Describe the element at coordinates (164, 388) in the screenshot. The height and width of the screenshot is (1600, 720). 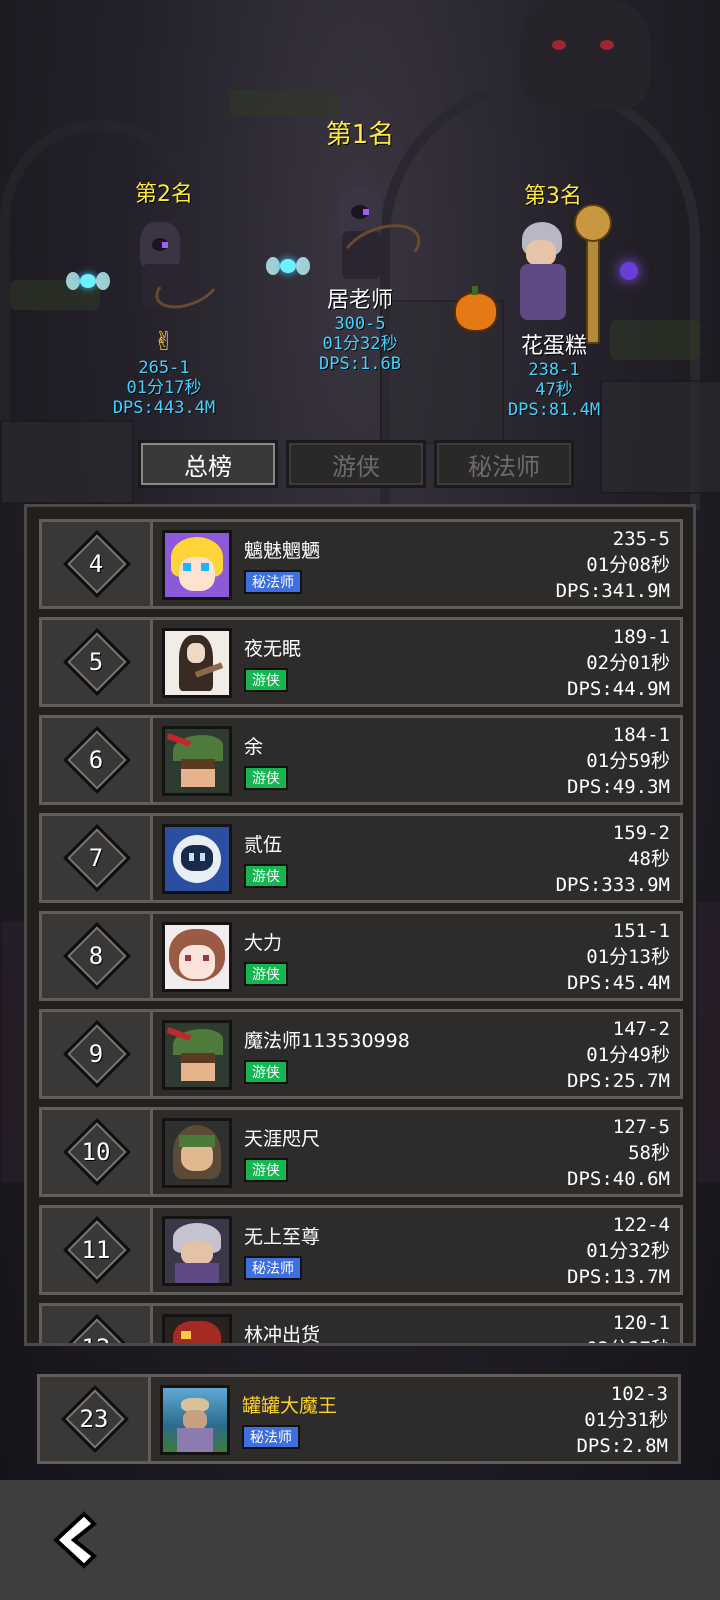
I see `second-place-time: 01分17秒` at that location.